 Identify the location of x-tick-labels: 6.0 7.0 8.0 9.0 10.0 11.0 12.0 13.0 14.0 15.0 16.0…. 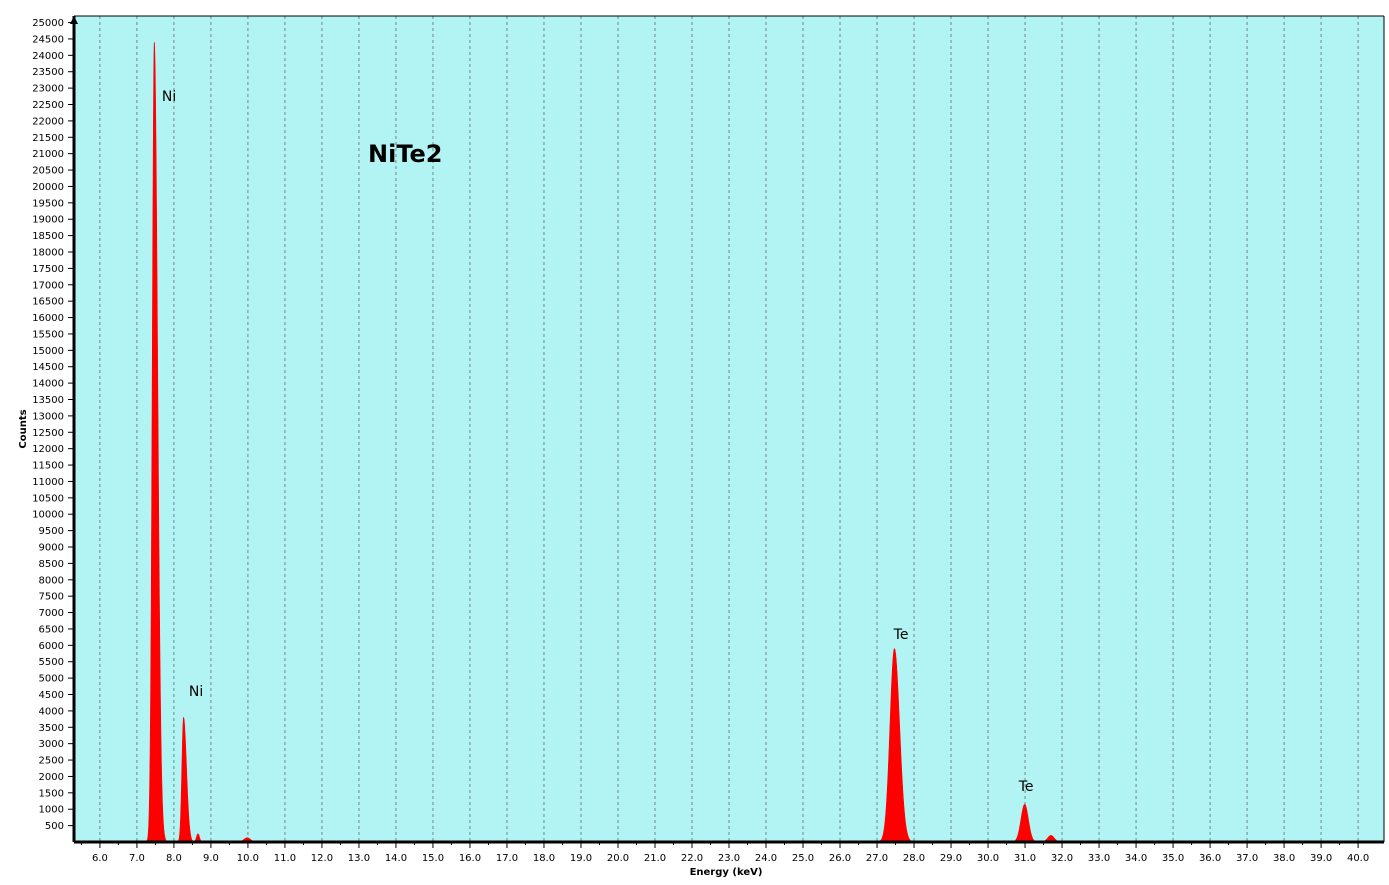
(724, 853).